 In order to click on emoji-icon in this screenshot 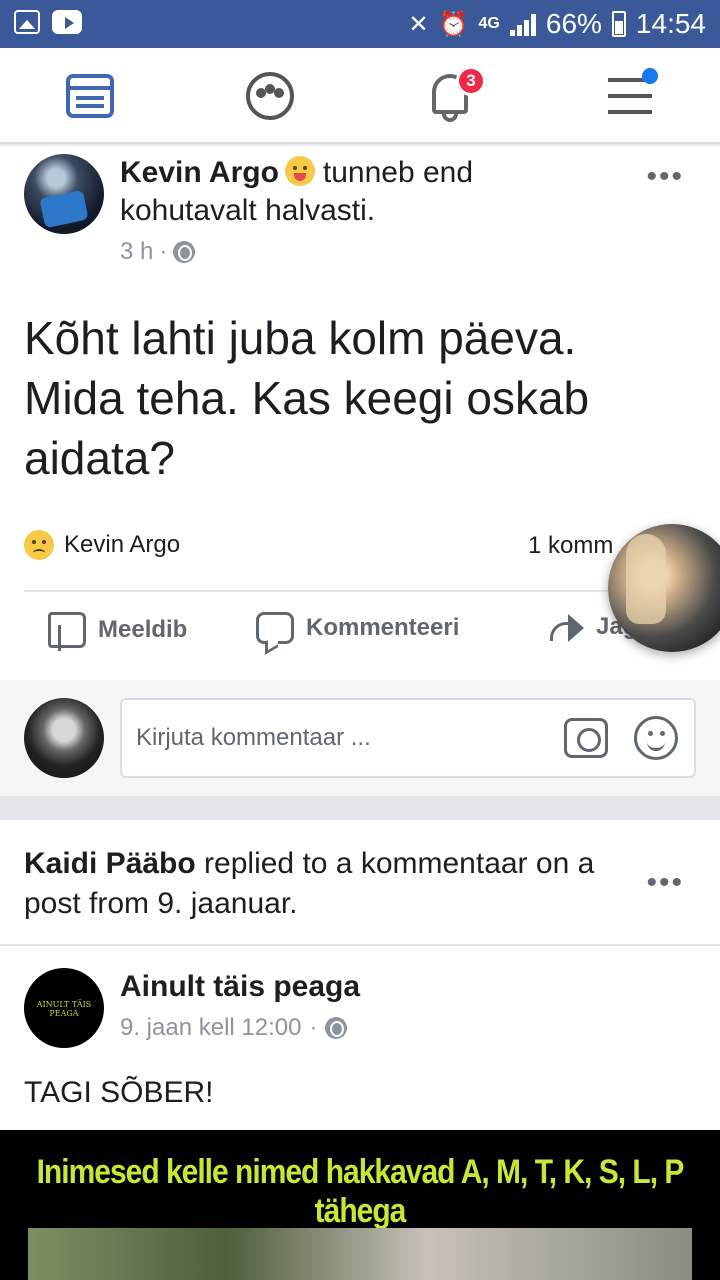, I will do `click(656, 738)`.